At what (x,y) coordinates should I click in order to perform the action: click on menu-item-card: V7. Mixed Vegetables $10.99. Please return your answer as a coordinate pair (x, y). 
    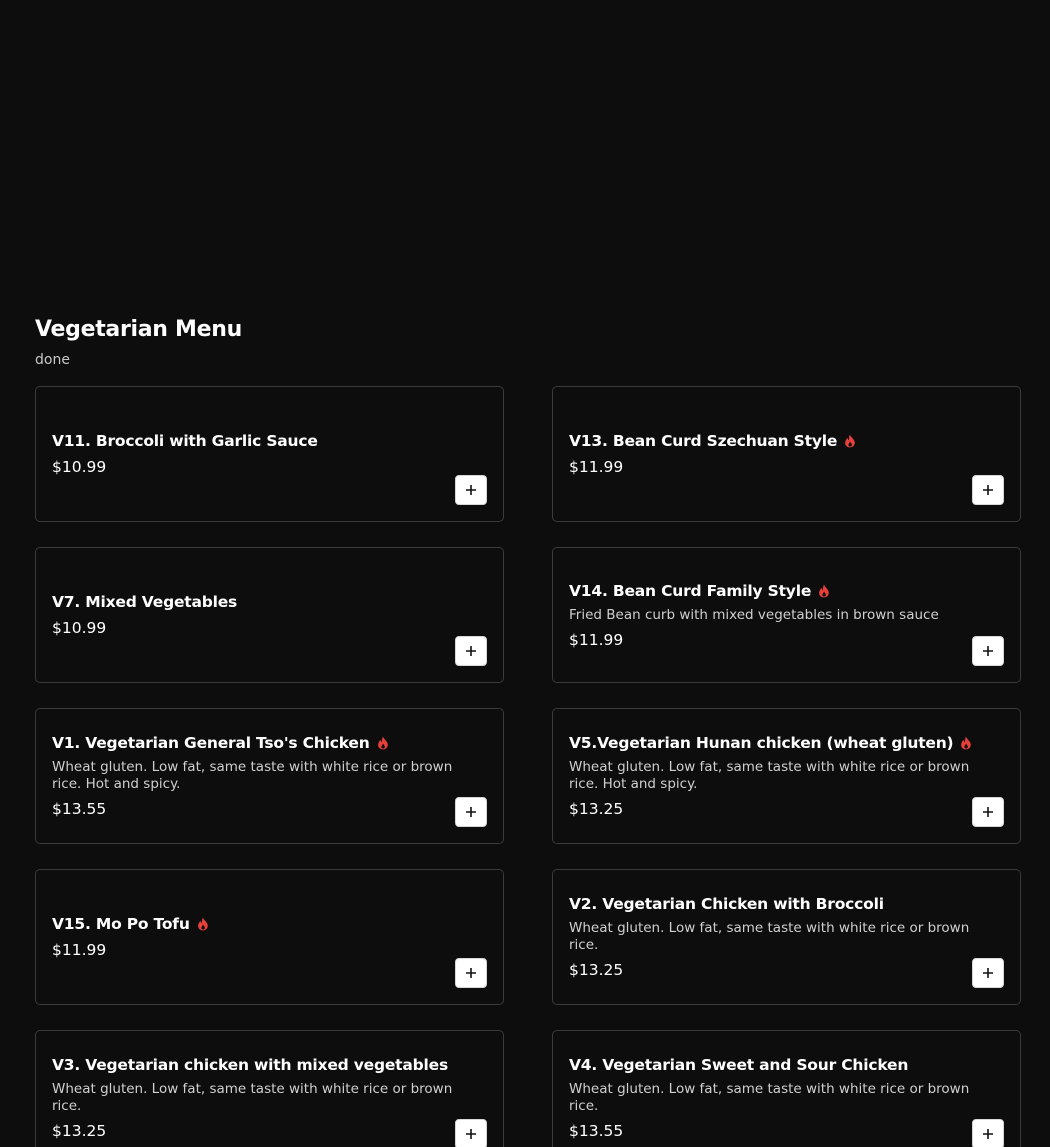
    Looking at the image, I should click on (269, 615).